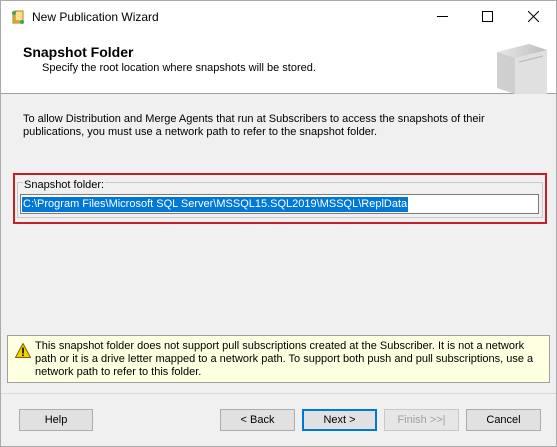 Image resolution: width=557 pixels, height=447 pixels. What do you see at coordinates (278, 393) in the screenshot?
I see `footer-separator` at bounding box center [278, 393].